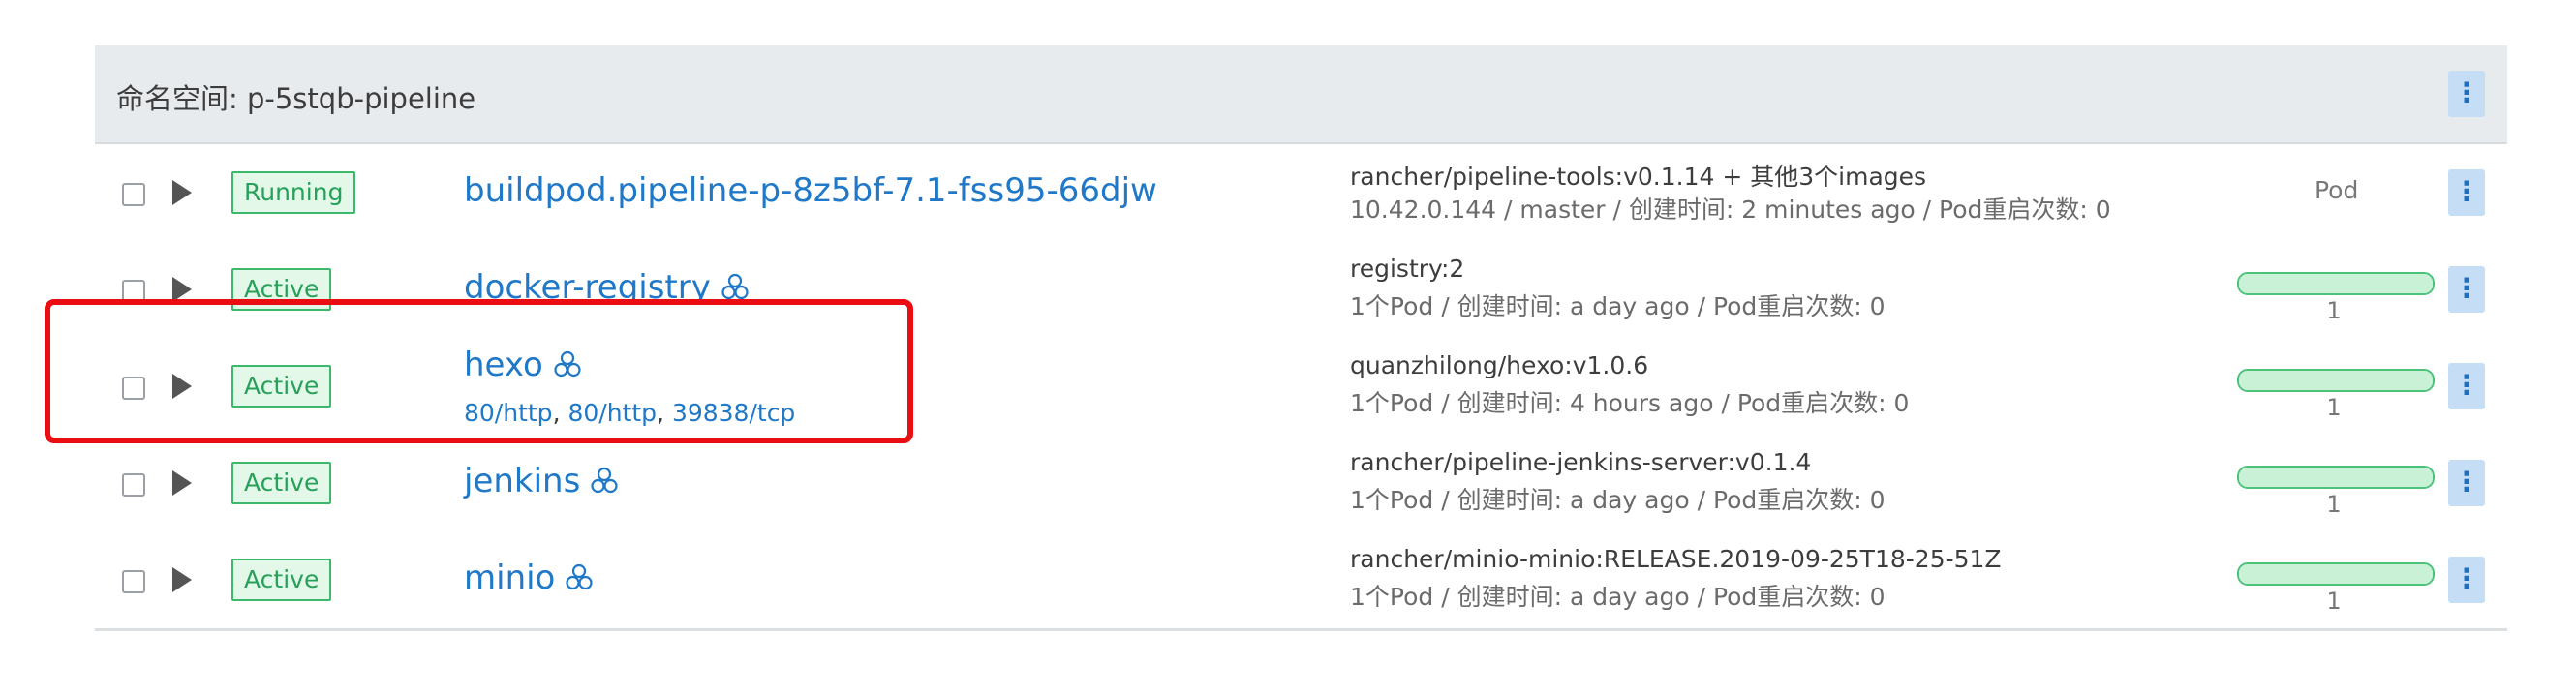  Describe the element at coordinates (509, 578) in the screenshot. I see `workload-name: minio` at that location.